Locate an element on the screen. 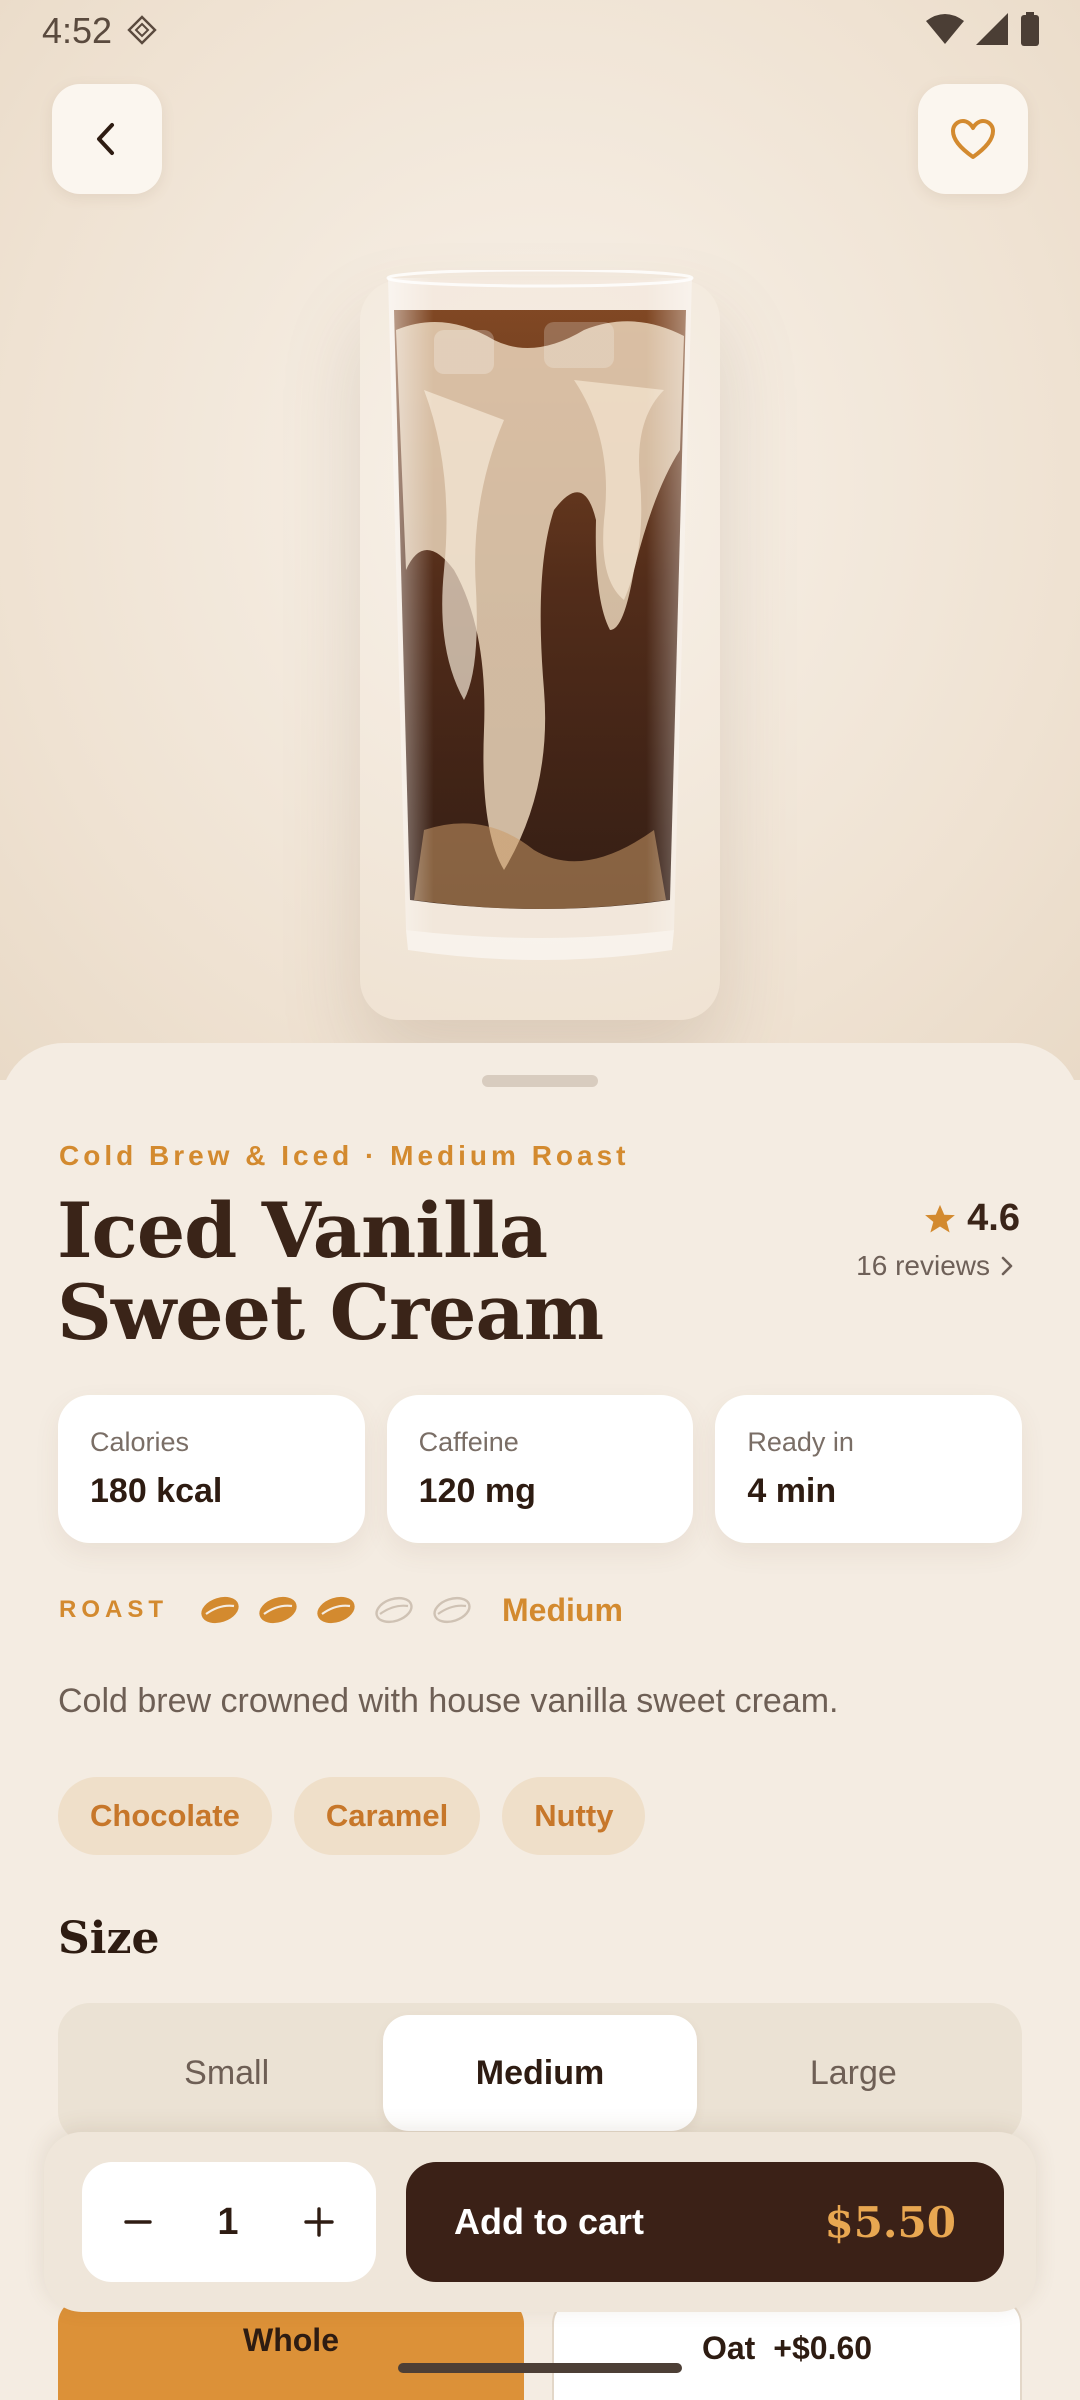  milk-option-oat: Oat +$0.60 is located at coordinates (787, 2349).